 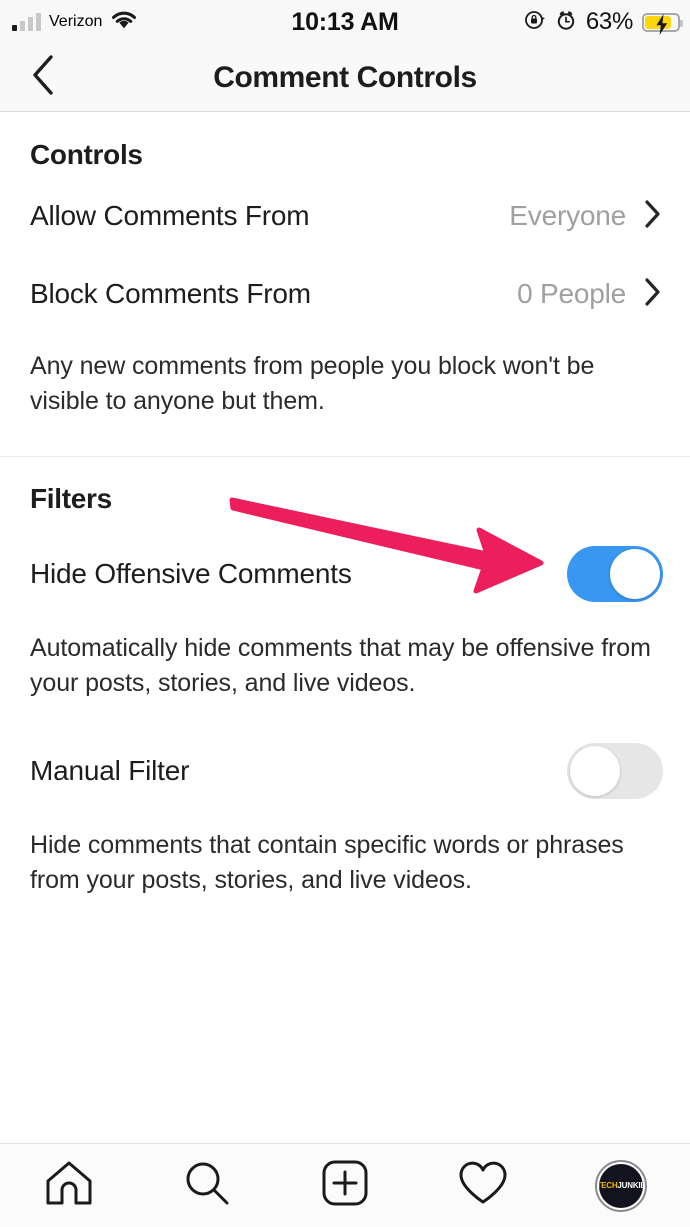 I want to click on tab-home, so click(x=69, y=1185).